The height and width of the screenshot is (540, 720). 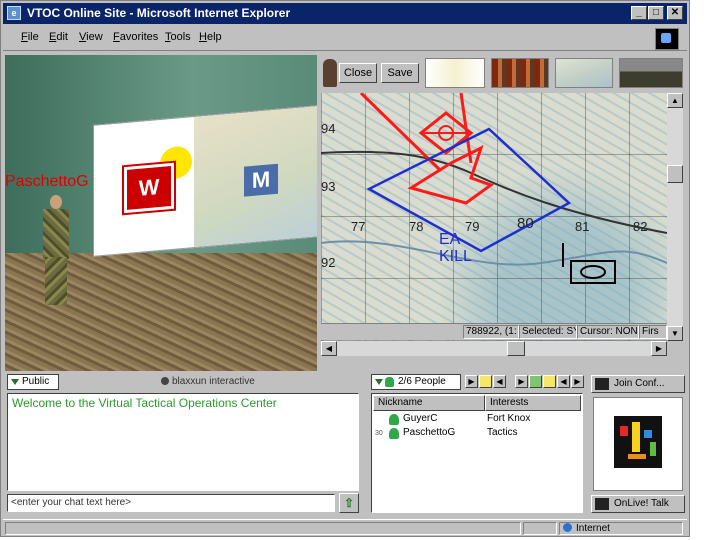 I want to click on scroll-up-icon: ▲, so click(x=675, y=100).